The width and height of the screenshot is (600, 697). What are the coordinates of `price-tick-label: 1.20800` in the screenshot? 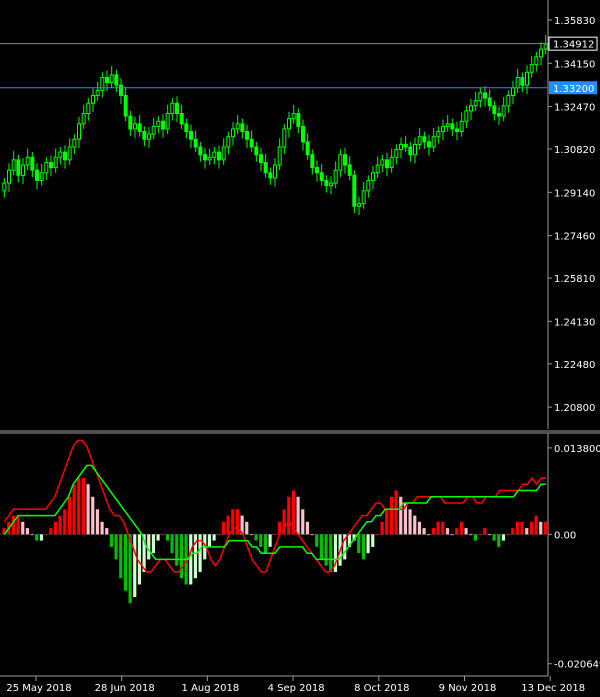 It's located at (574, 408).